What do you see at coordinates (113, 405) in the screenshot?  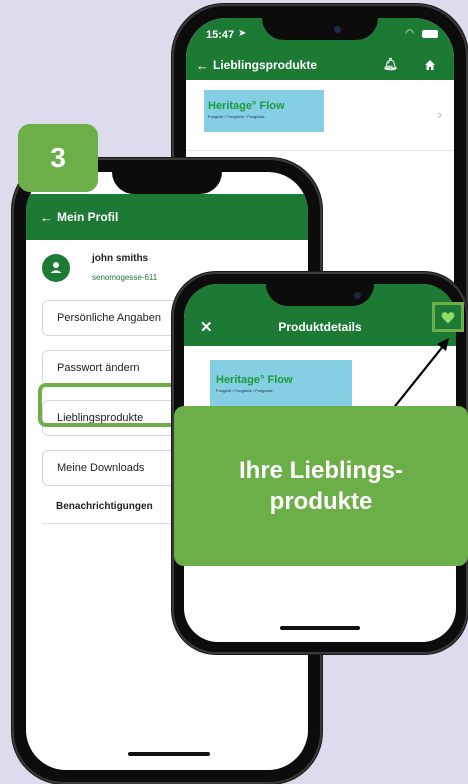 I see `favorites-menu-highlight` at bounding box center [113, 405].